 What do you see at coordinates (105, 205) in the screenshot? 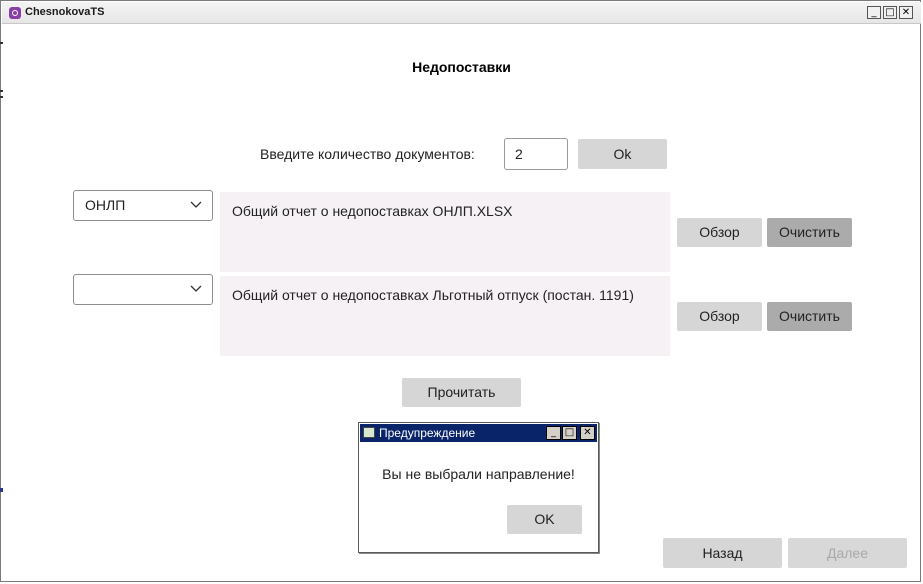
I see `direction-select-value: ОНЛП` at bounding box center [105, 205].